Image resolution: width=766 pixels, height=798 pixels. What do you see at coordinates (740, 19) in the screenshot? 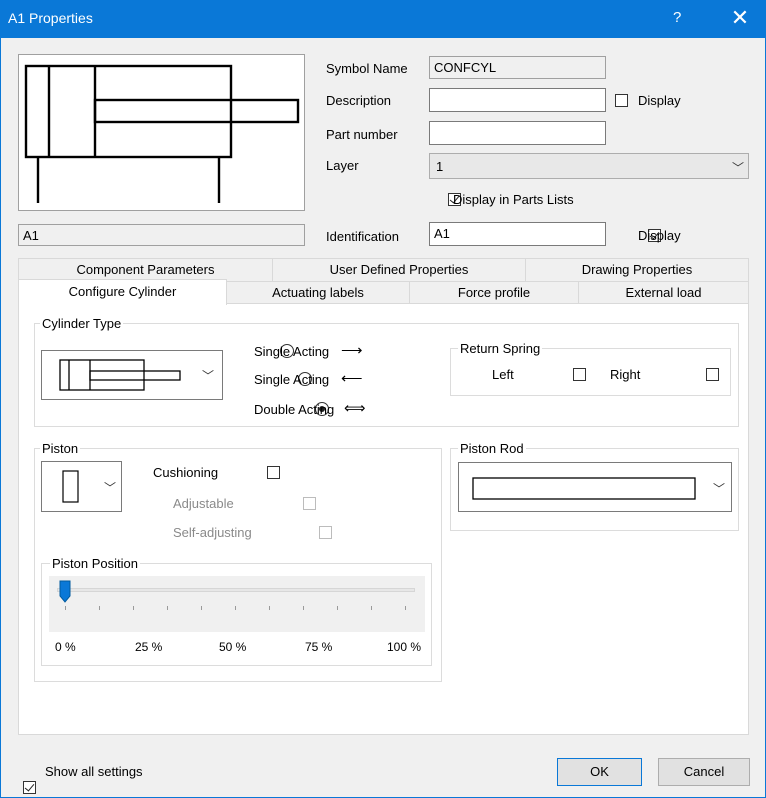
I see `close-icon: ✕` at bounding box center [740, 19].